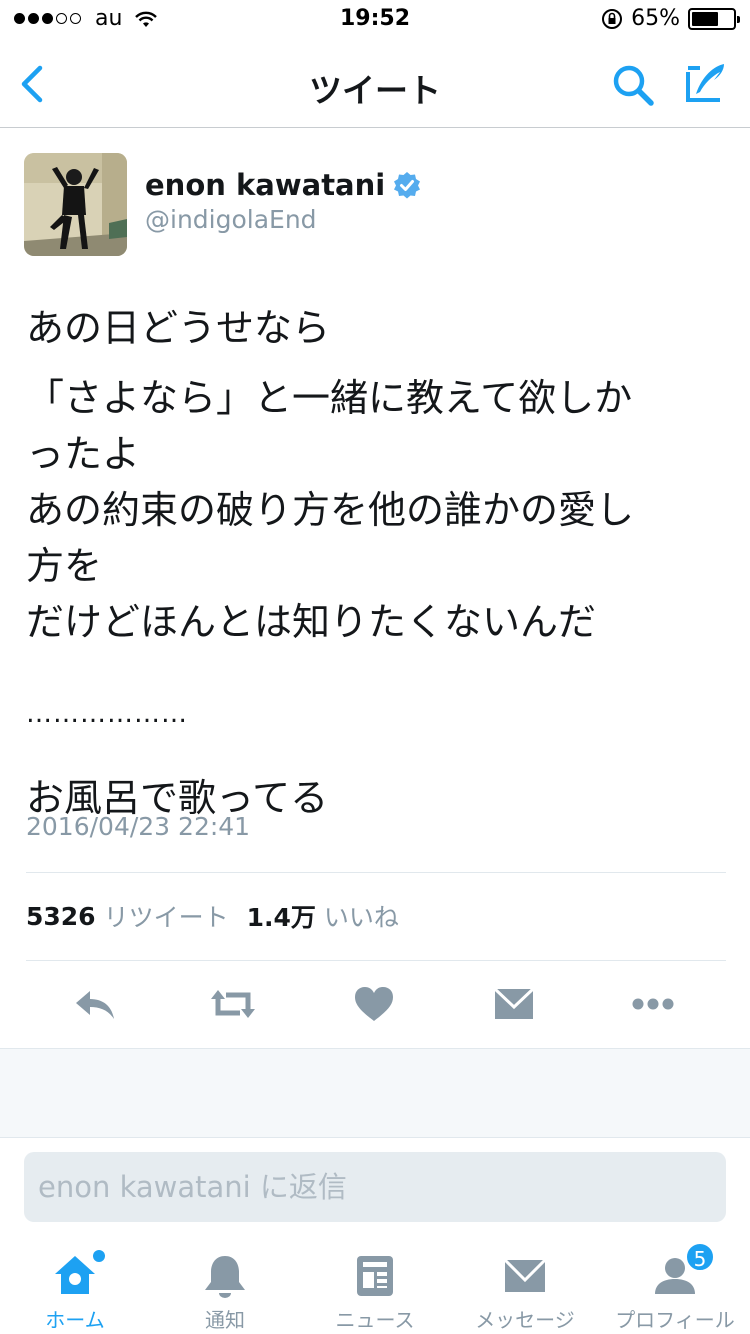 Image resolution: width=750 pixels, height=1334 pixels. I want to click on mail-icon, so click(525, 1276).